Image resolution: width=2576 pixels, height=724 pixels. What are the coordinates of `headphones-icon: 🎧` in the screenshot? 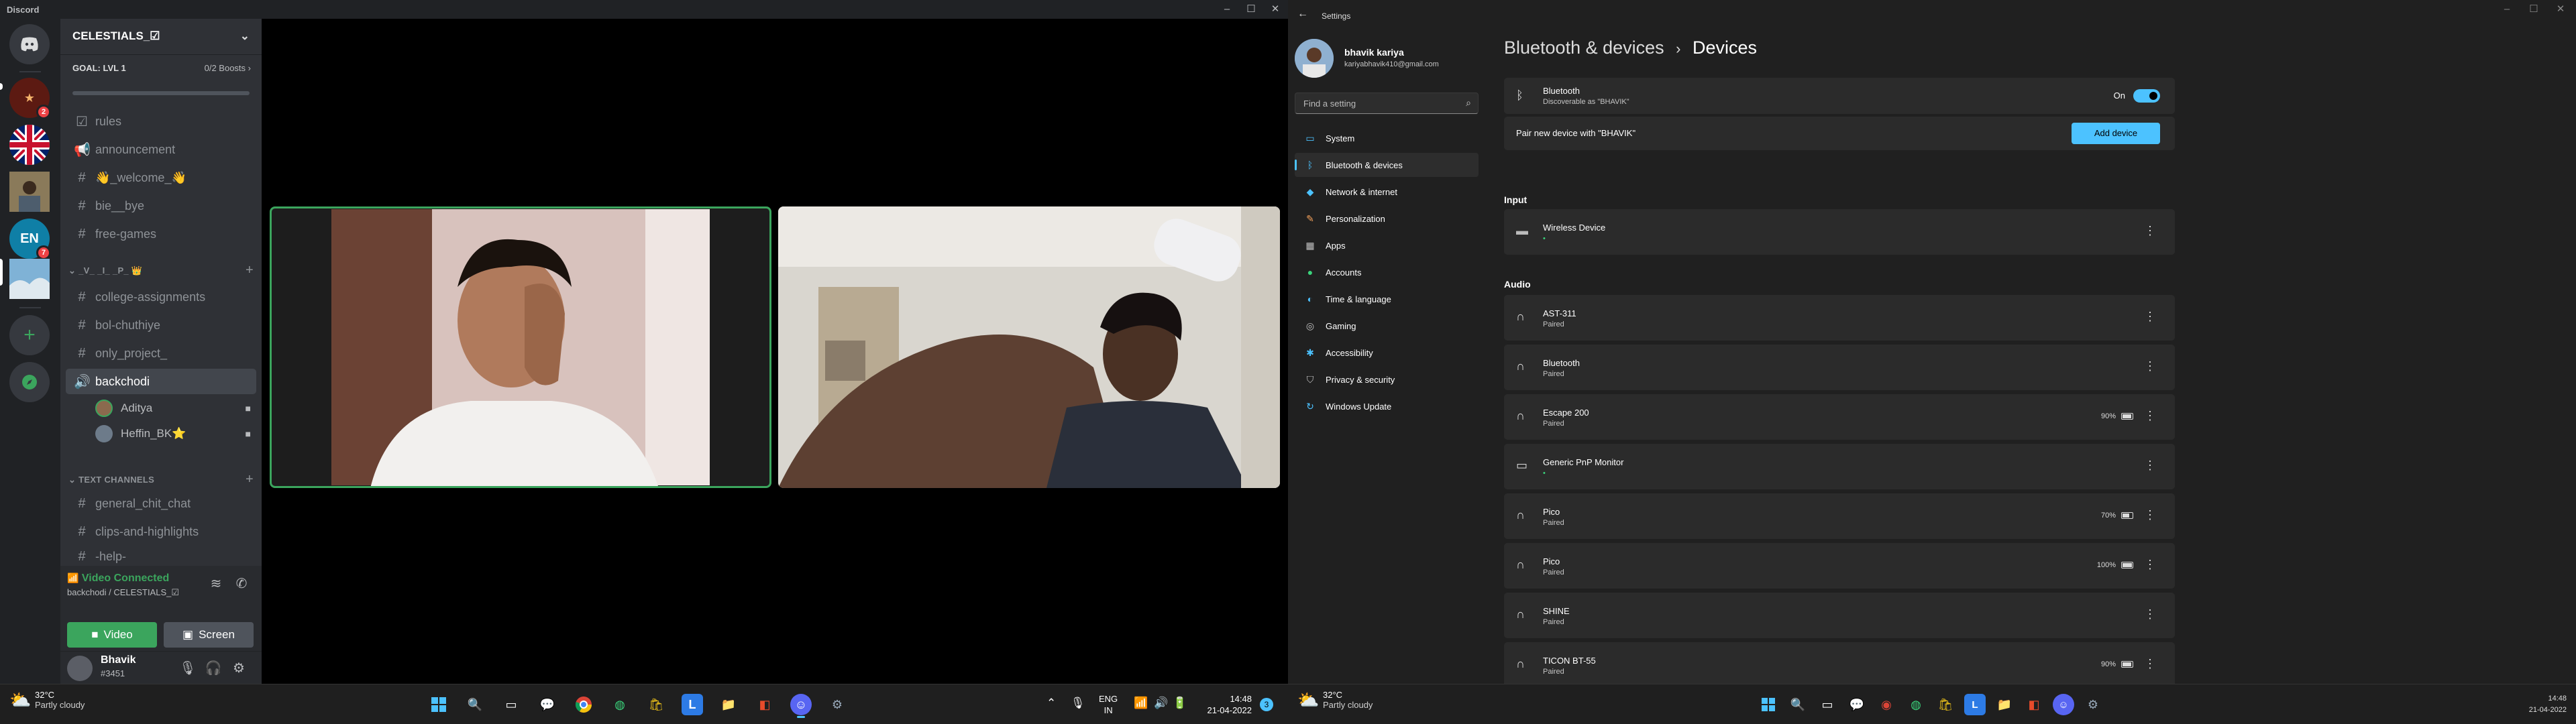 It's located at (213, 669).